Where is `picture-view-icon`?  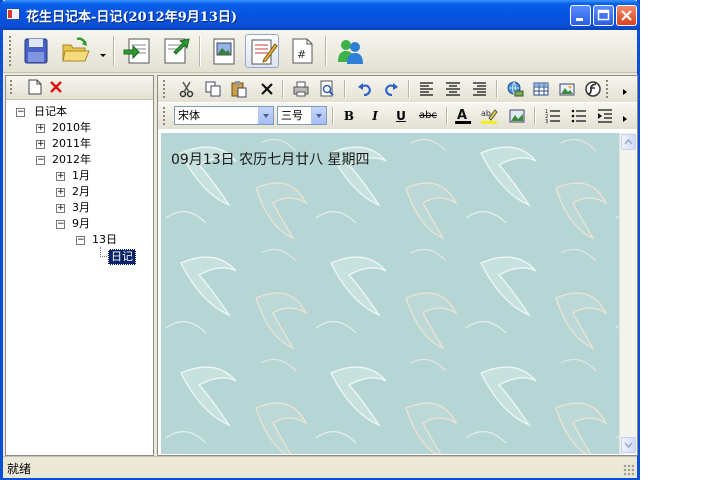
picture-view-icon is located at coordinates (224, 51).